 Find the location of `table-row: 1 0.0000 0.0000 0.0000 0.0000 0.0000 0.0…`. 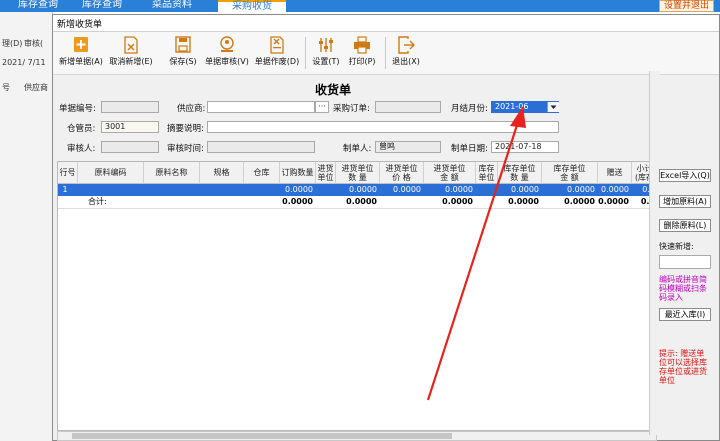

table-row: 1 0.0000 0.0000 0.0000 0.0000 0.0000 0.0… is located at coordinates (357, 190).